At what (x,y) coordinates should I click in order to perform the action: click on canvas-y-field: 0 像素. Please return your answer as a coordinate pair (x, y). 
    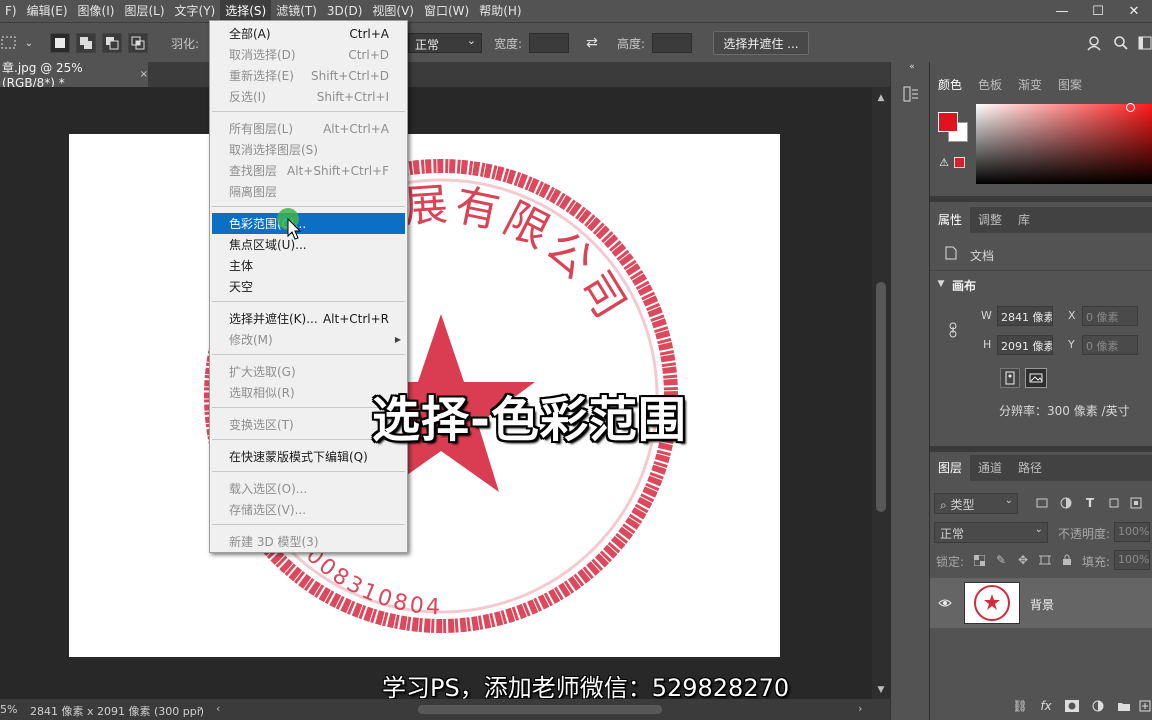
    Looking at the image, I should click on (1110, 345).